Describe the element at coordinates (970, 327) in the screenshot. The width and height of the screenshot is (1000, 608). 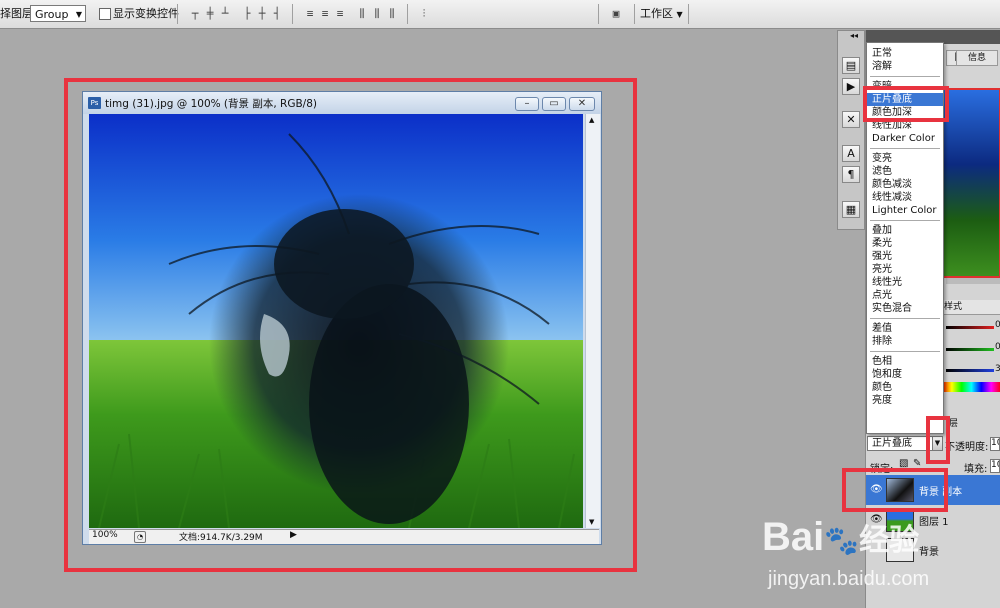
I see `red-slider` at that location.